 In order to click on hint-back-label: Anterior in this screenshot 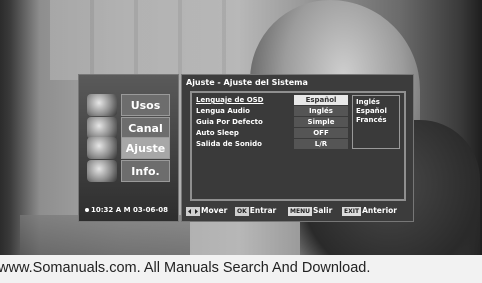, I will do `click(379, 210)`.